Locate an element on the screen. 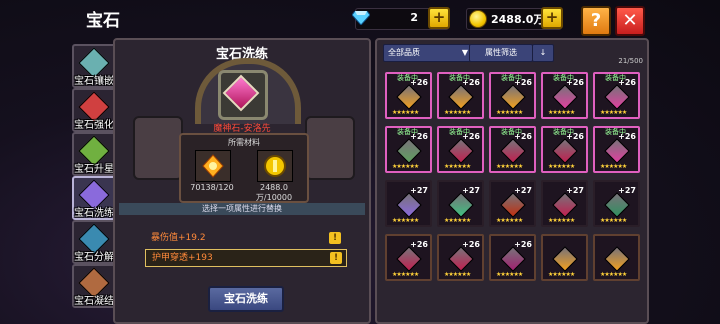 The image size is (720, 324). side-tab-label: 宝石升星 is located at coordinates (94, 169).